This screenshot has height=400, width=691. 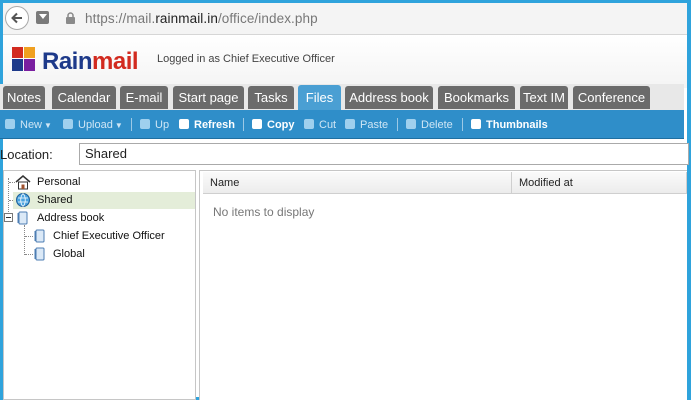 I want to click on tree-item-chief-executive-officer: Chief Executive Officer, so click(x=109, y=236).